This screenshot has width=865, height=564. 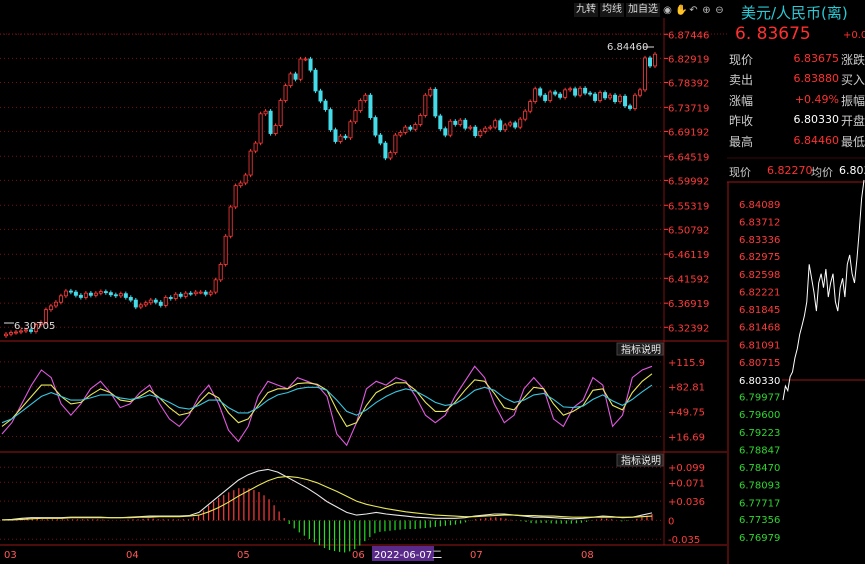 I want to click on quote-row-high: 最高 6.84460 最低, so click(x=797, y=141).